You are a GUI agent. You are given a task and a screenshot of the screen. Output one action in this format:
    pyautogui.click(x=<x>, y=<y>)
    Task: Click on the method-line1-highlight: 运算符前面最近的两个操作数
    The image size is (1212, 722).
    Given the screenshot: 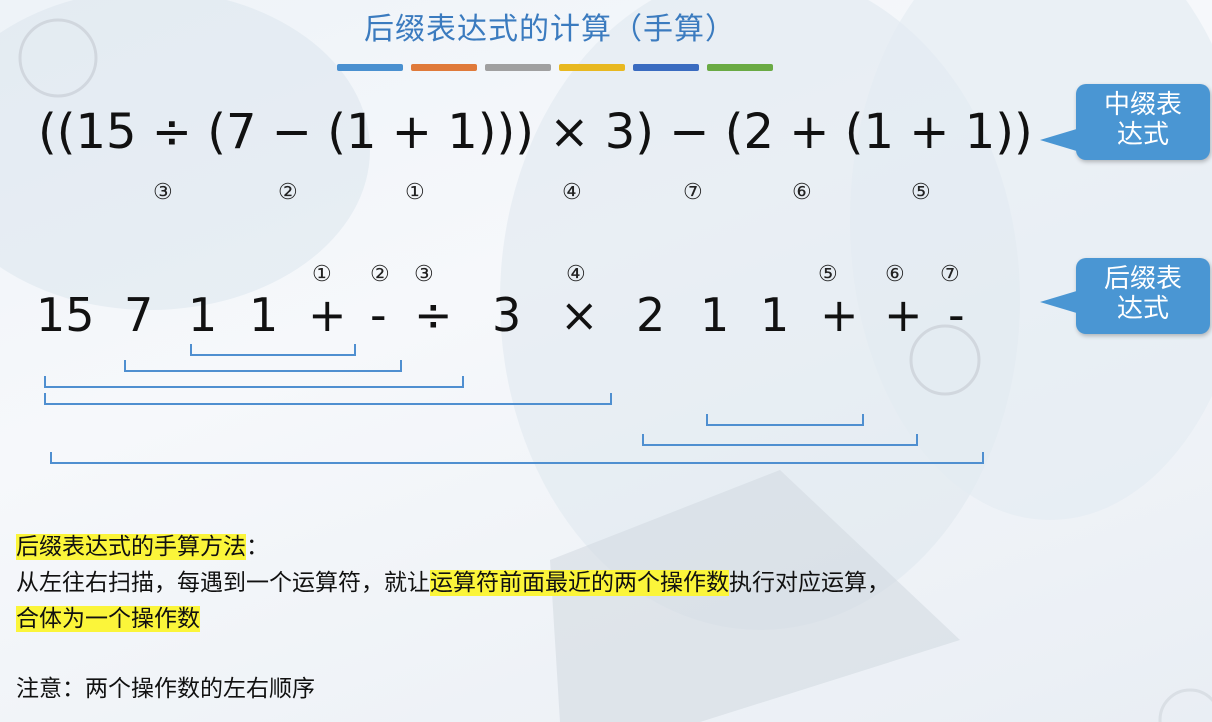 What is the action you would take?
    pyautogui.click(x=579, y=583)
    